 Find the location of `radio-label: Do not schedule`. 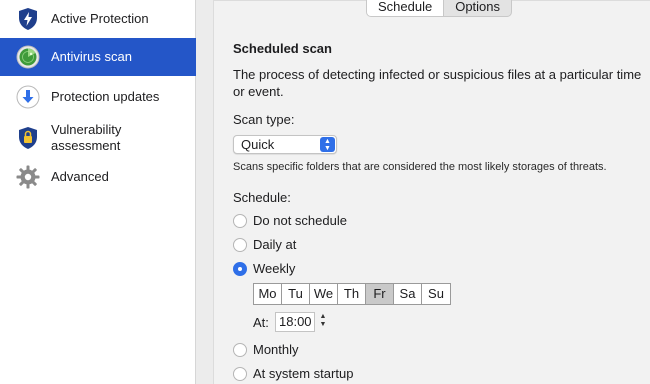

radio-label: Do not schedule is located at coordinates (300, 220).